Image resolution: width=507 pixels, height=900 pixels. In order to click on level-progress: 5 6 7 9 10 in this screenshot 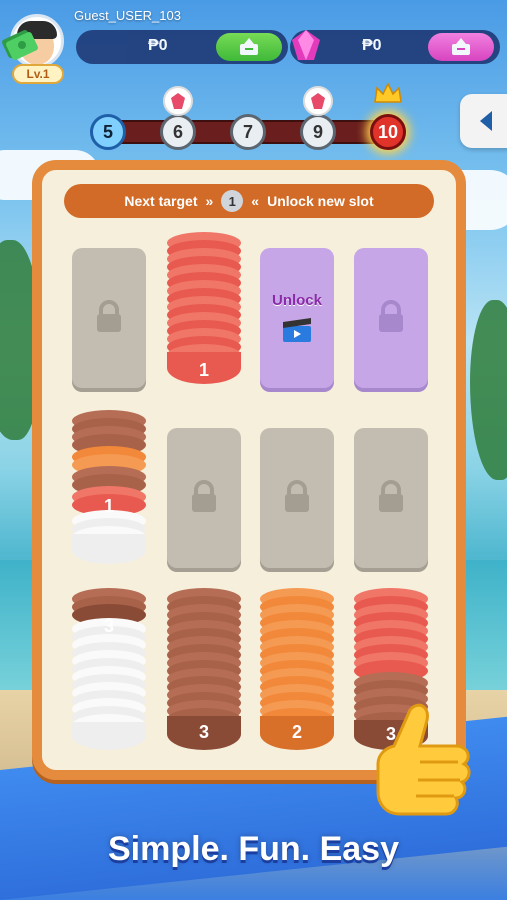, I will do `click(253, 120)`.